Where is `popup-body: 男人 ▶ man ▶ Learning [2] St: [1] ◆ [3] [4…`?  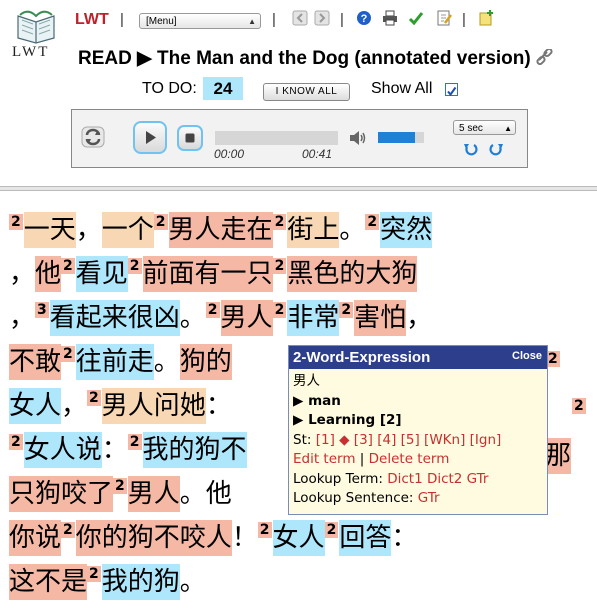
popup-body: 男人 ▶ man ▶ Learning [2] St: [1] ◆ [3] [4… is located at coordinates (419, 440).